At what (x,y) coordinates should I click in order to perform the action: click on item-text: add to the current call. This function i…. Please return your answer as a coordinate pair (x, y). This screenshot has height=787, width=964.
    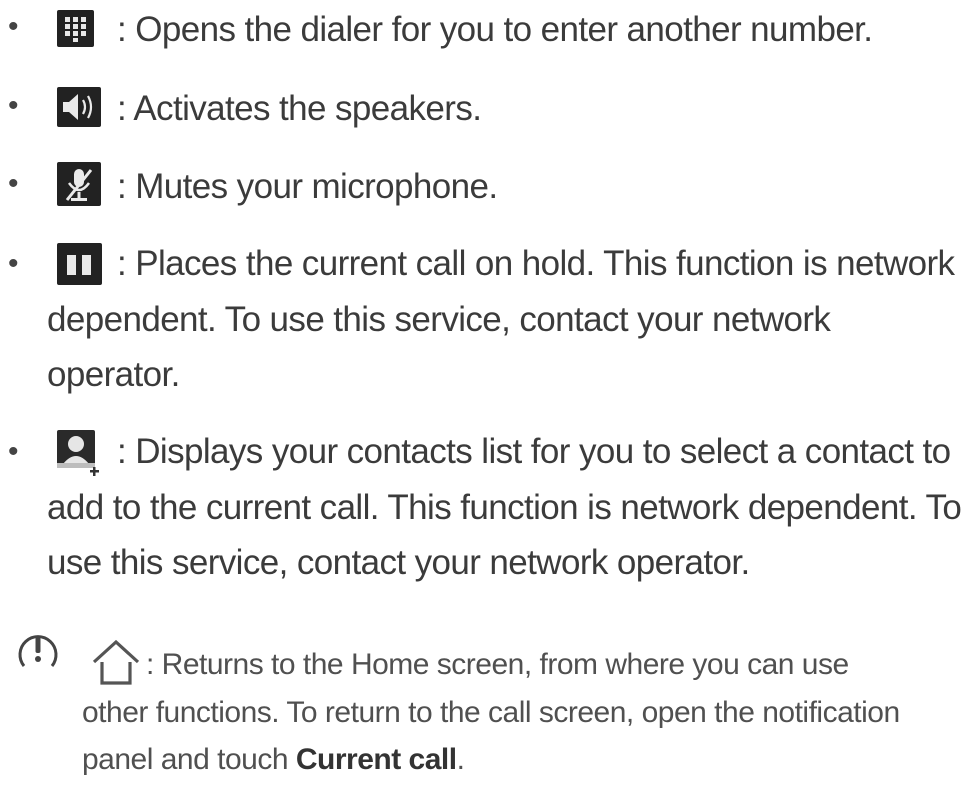
    Looking at the image, I should click on (504, 507).